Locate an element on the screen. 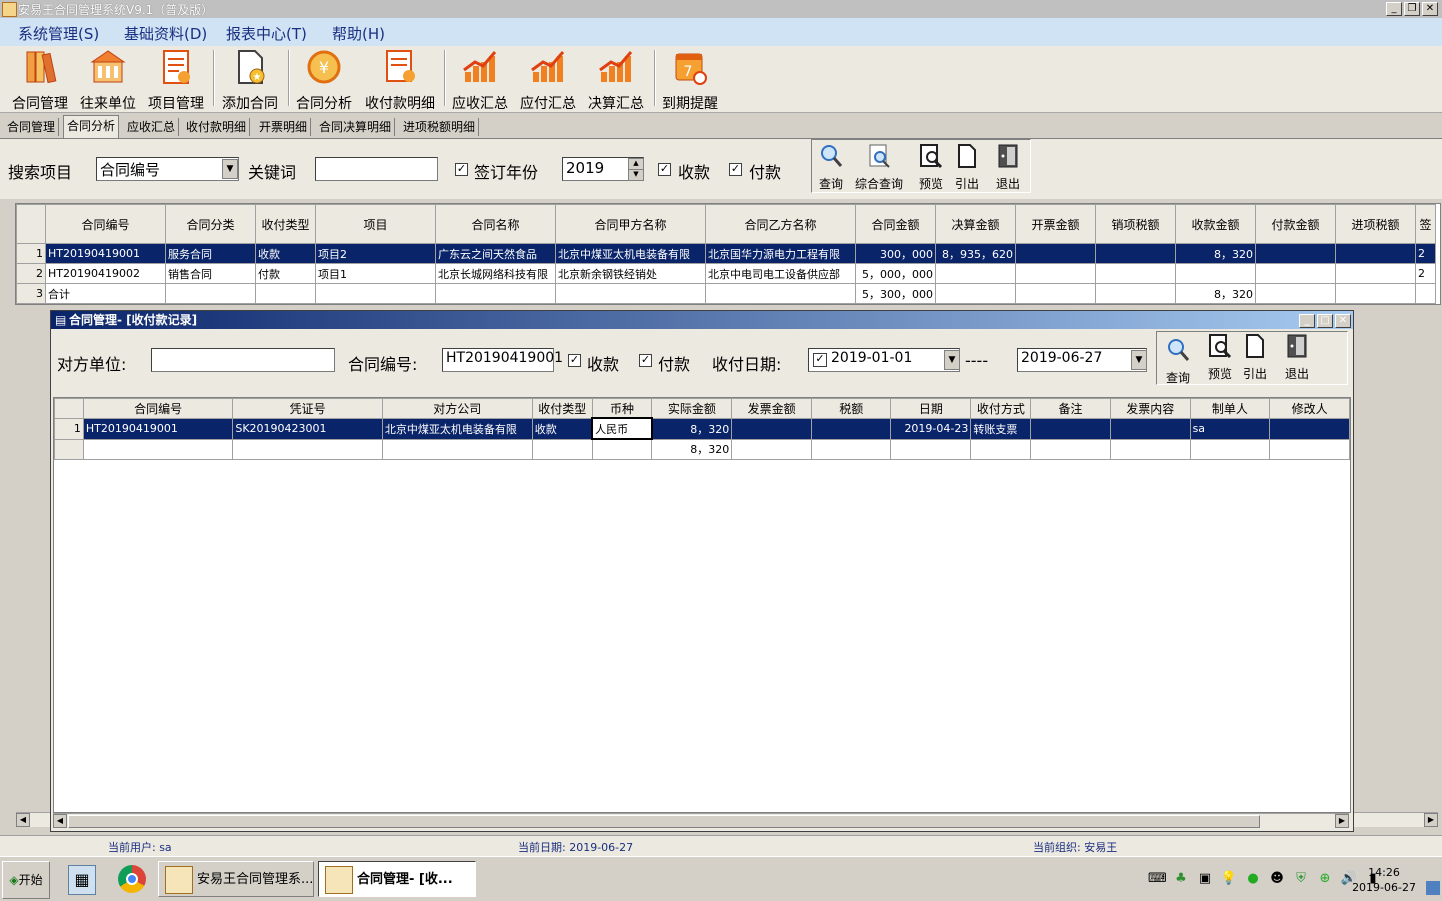 The width and height of the screenshot is (1442, 901). qq-tray-icon: ☻ is located at coordinates (1277, 880).